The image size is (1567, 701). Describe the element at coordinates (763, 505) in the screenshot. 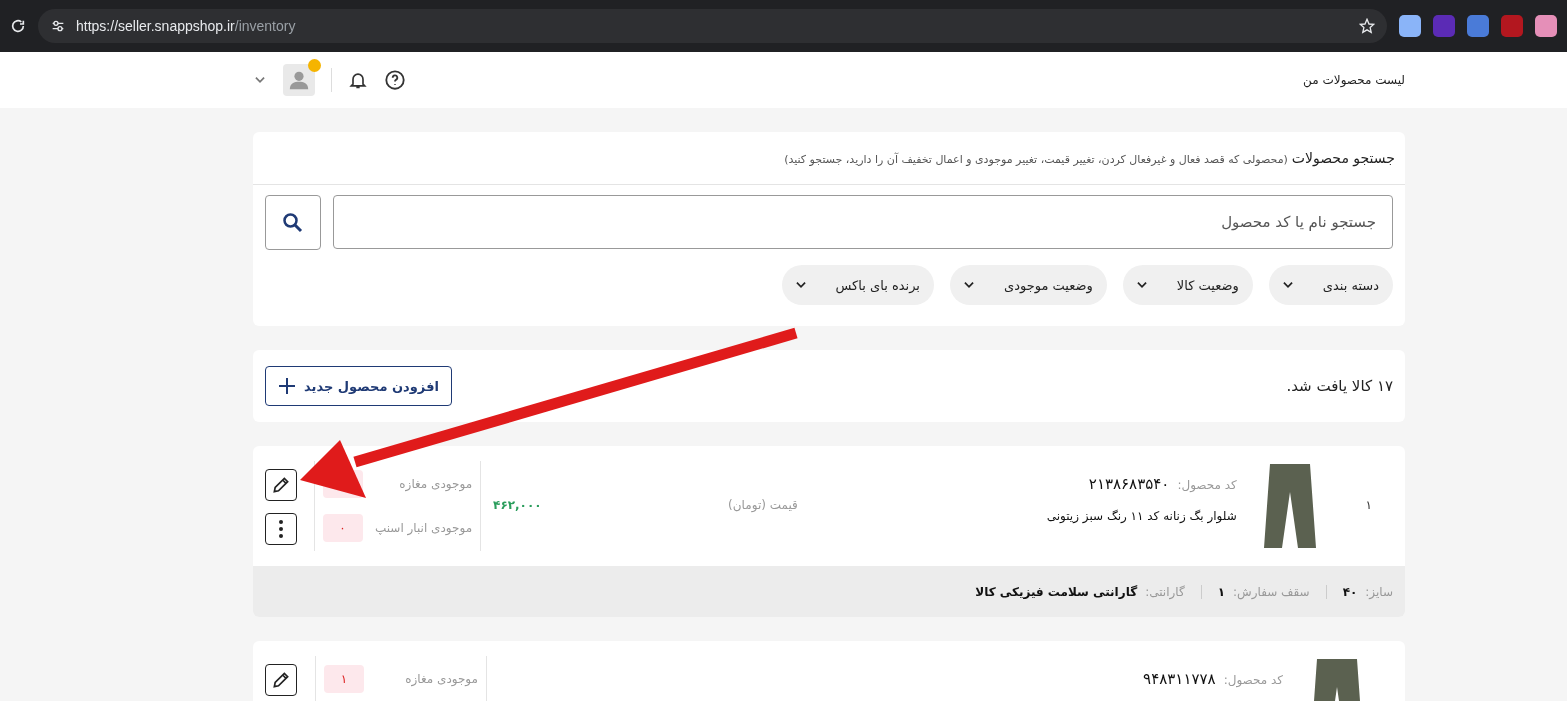

I see `price-label: قیمت (تومان)` at that location.